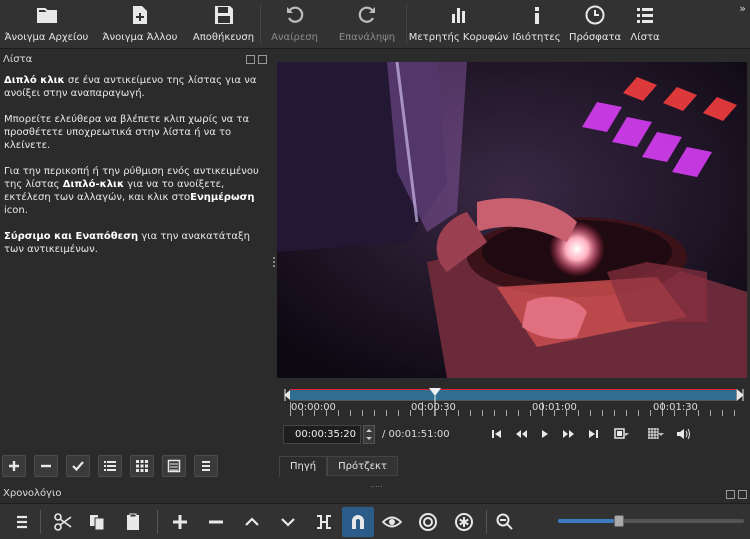 This screenshot has height=539, width=750. What do you see at coordinates (595, 37) in the screenshot?
I see `recent-label: Πρόσφατα` at bounding box center [595, 37].